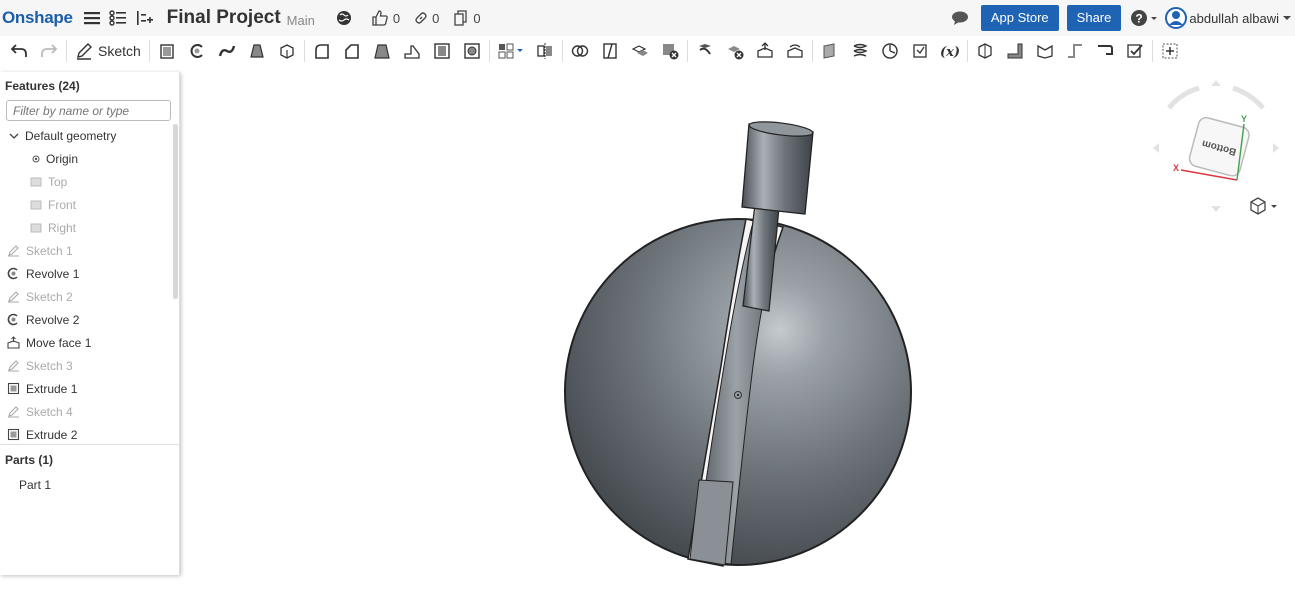 The height and width of the screenshot is (589, 1295). Describe the element at coordinates (227, 51) in the screenshot. I see `sweep-icon` at that location.